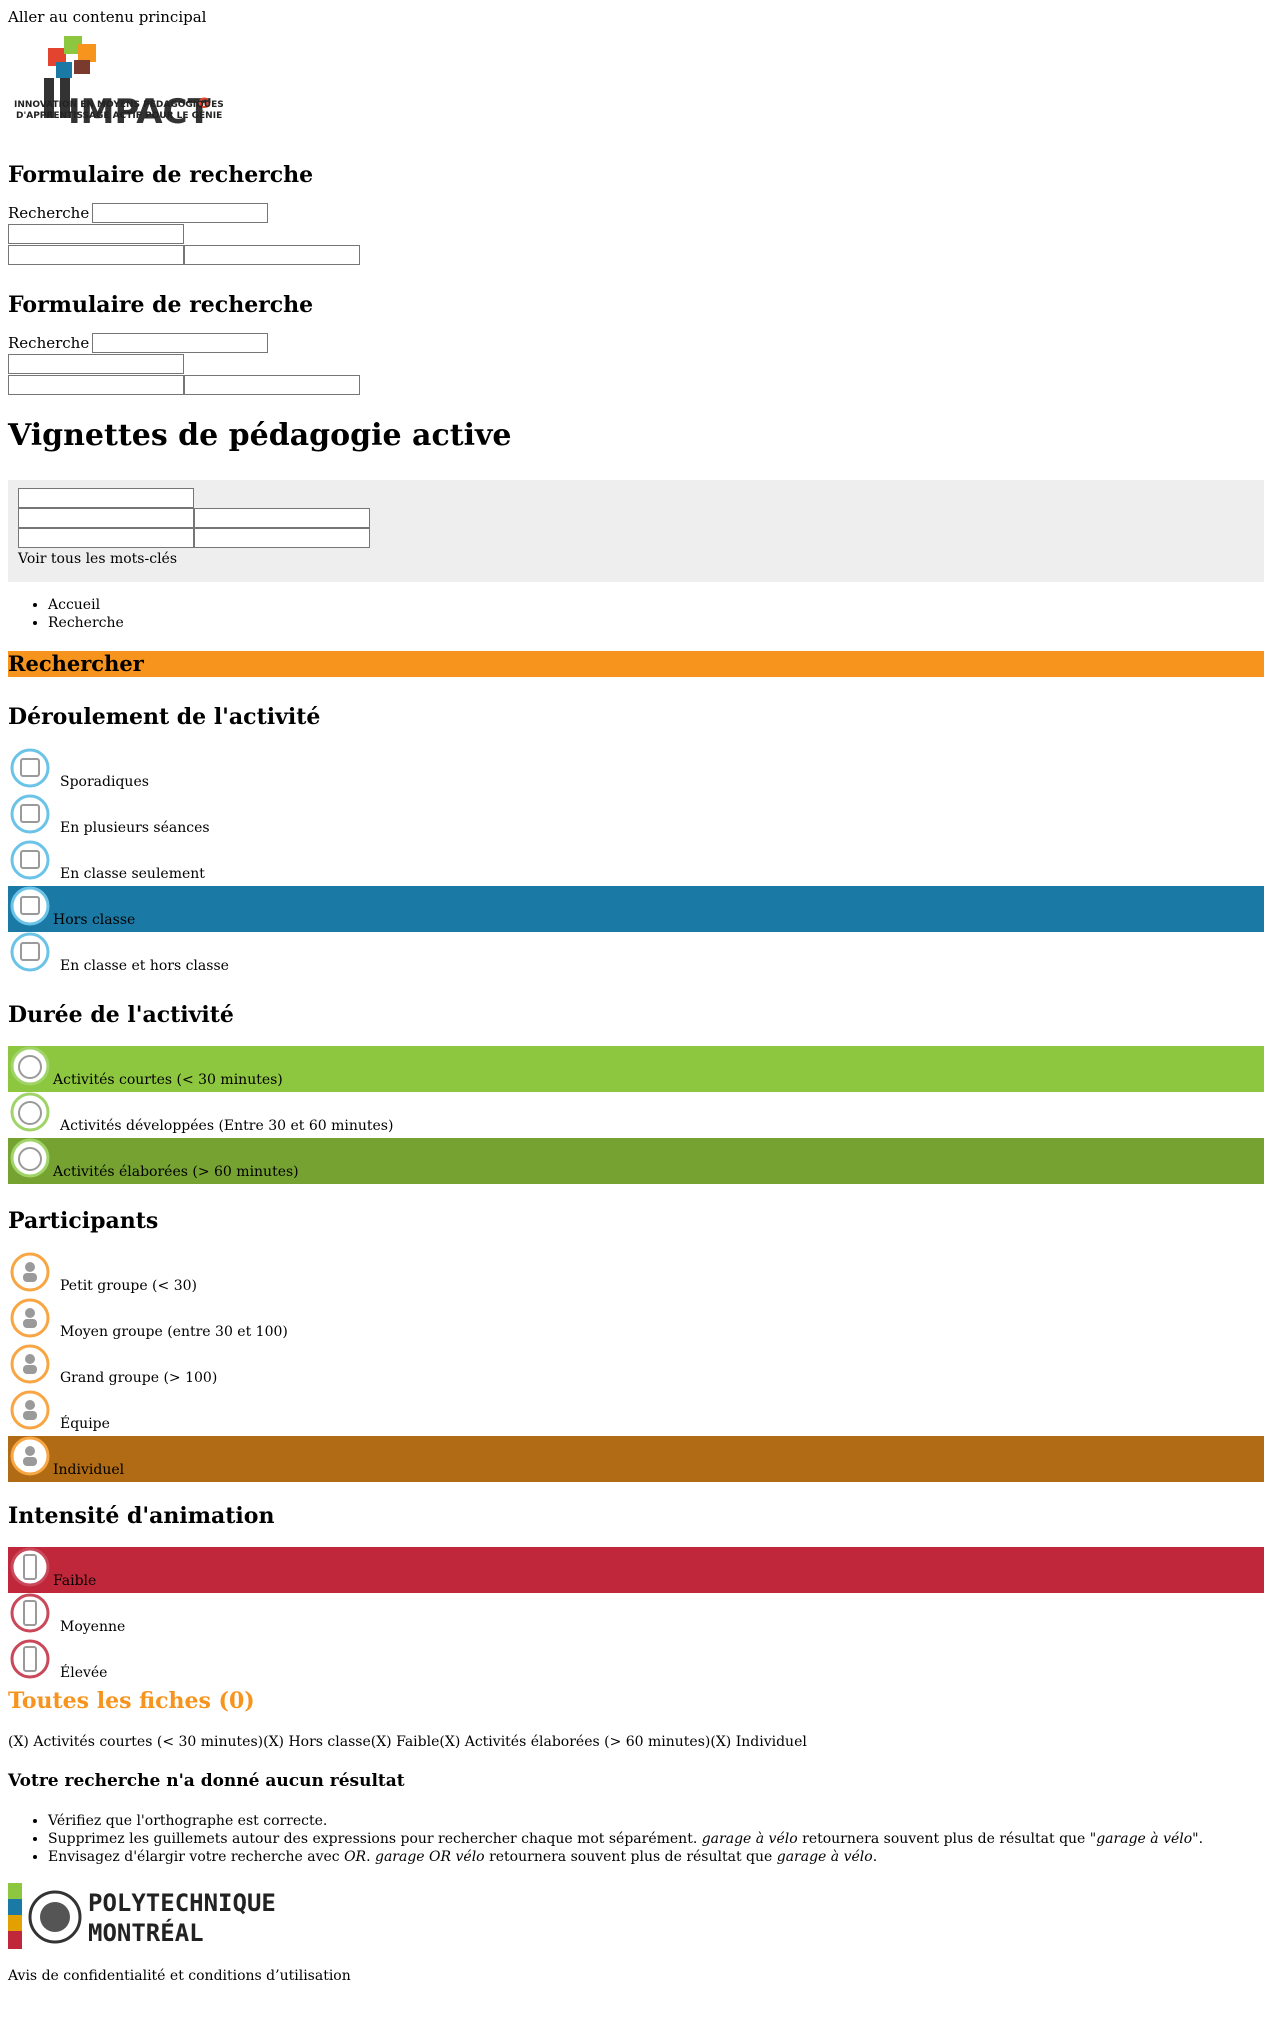 The width and height of the screenshot is (1280, 2030). Describe the element at coordinates (636, 955) in the screenshot. I see `facet-option: En classe et hors classe` at that location.